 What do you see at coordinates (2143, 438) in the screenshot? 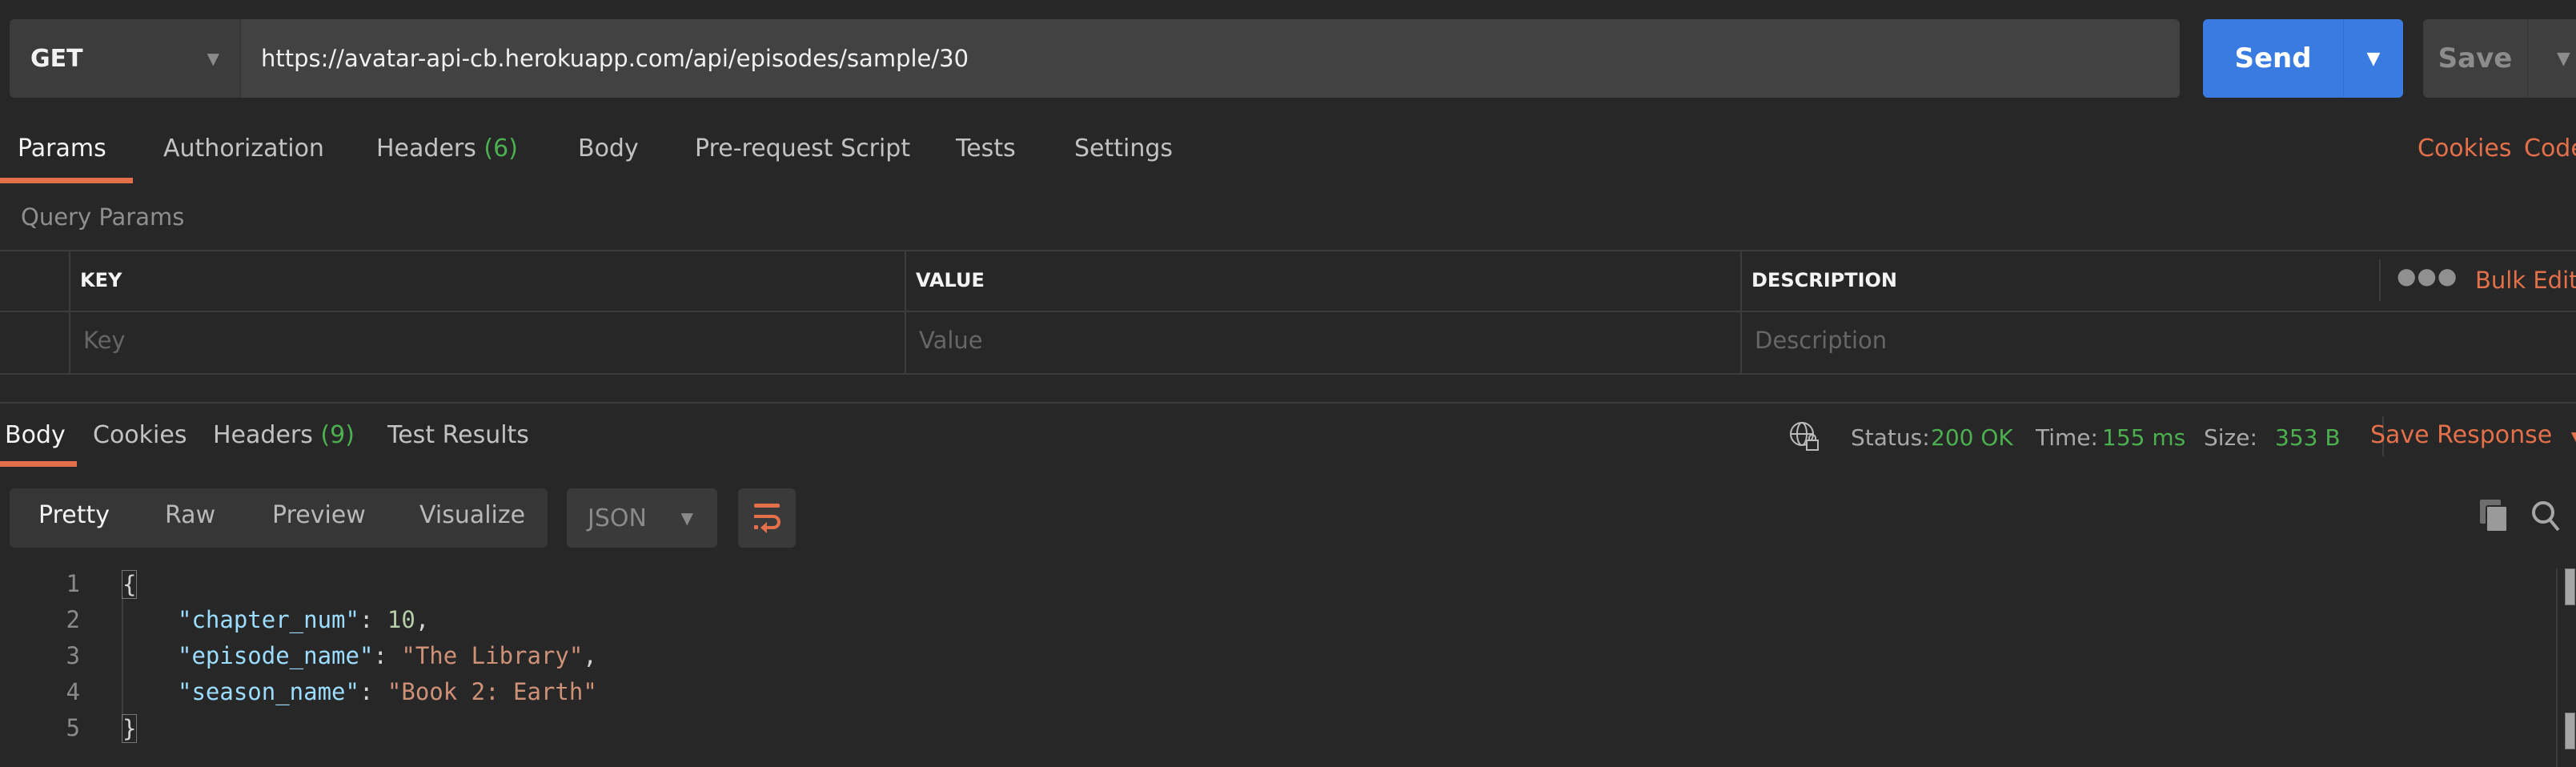
I see `time-value: 155 ms` at bounding box center [2143, 438].